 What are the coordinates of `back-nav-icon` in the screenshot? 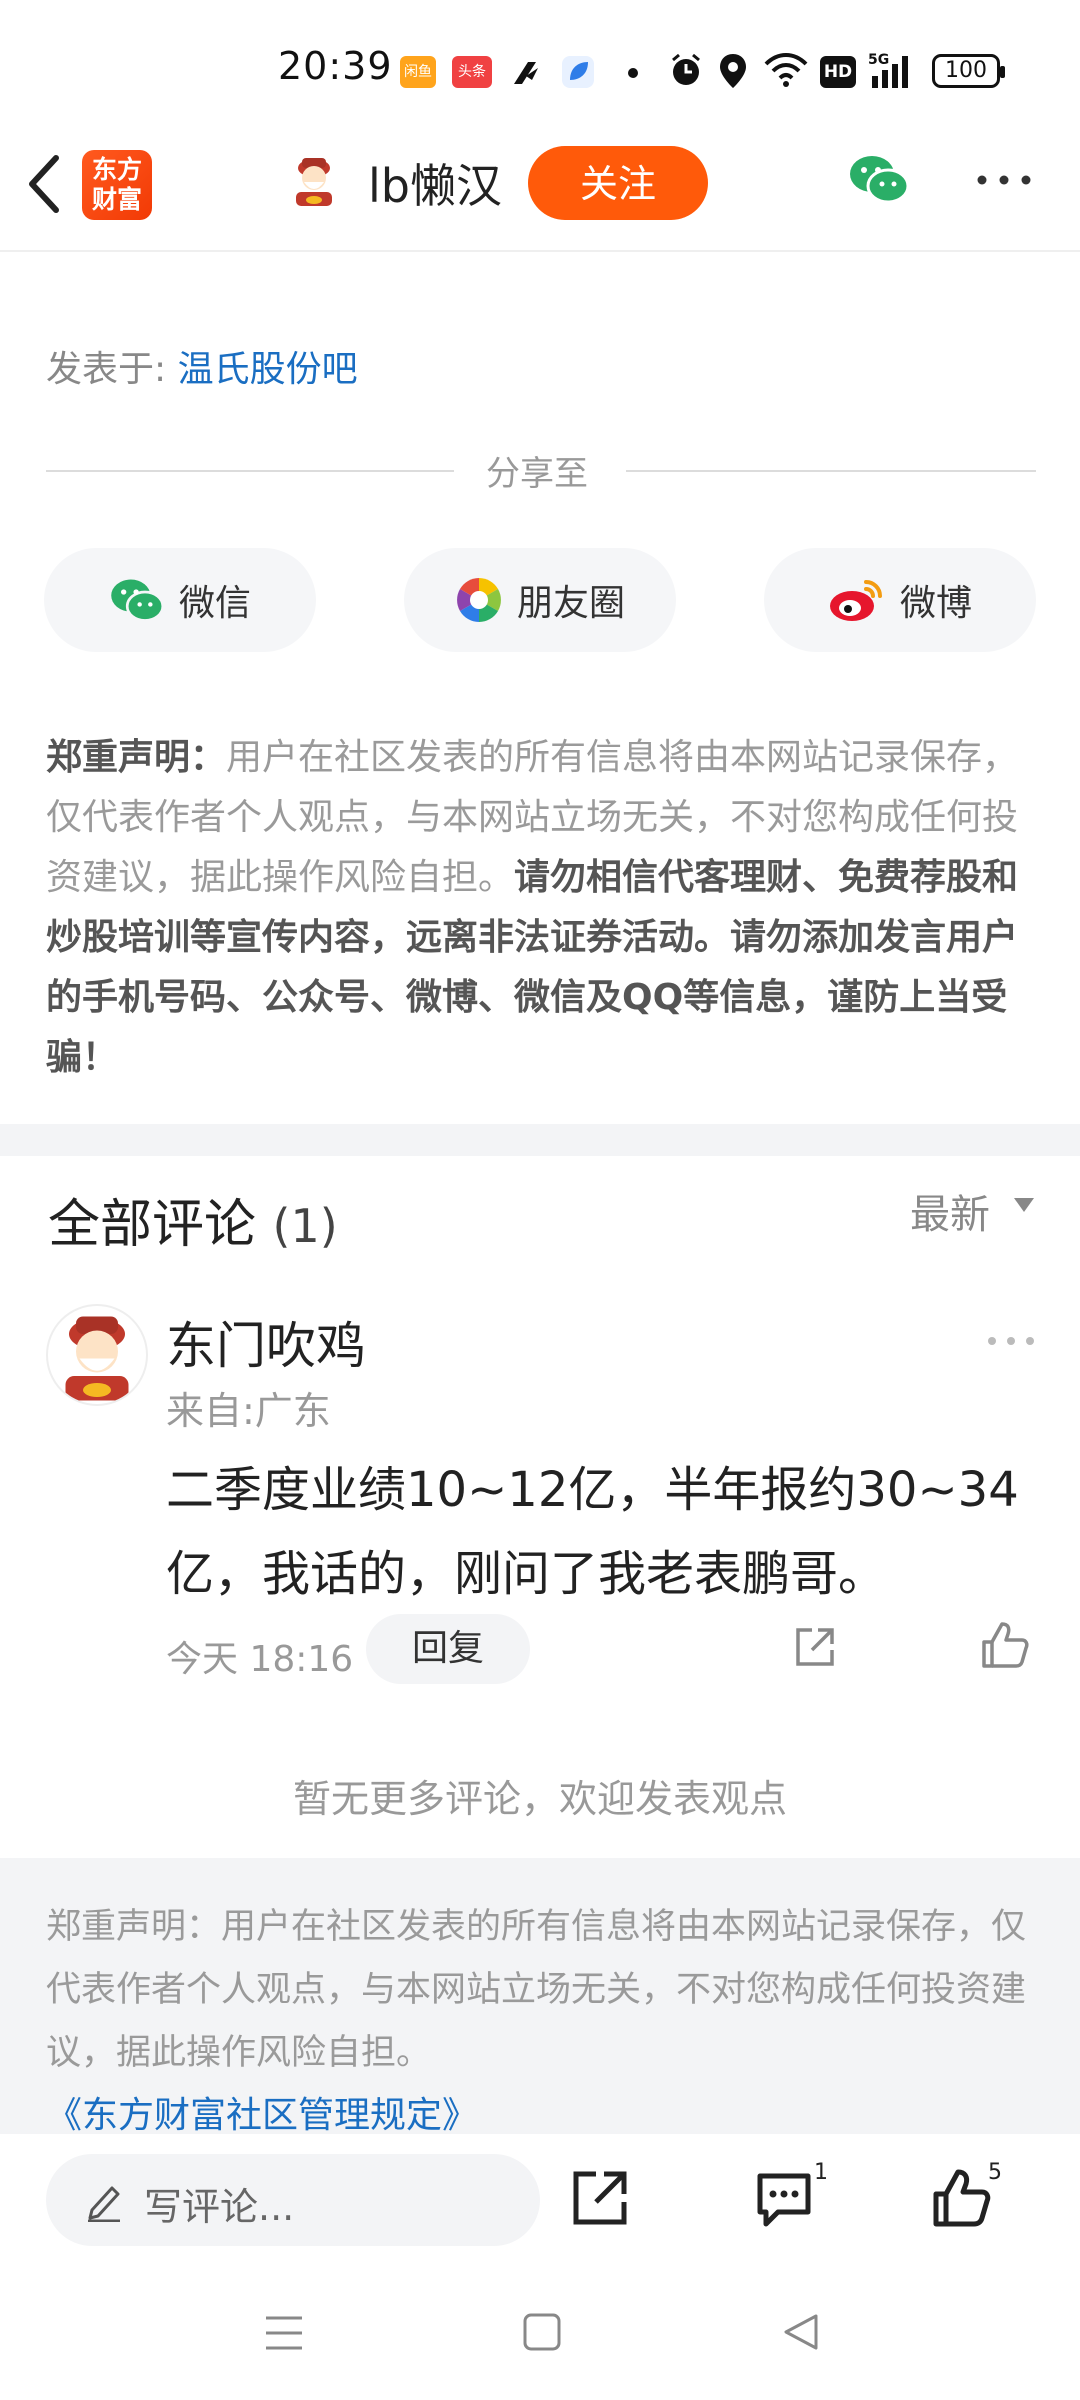 It's located at (800, 2332).